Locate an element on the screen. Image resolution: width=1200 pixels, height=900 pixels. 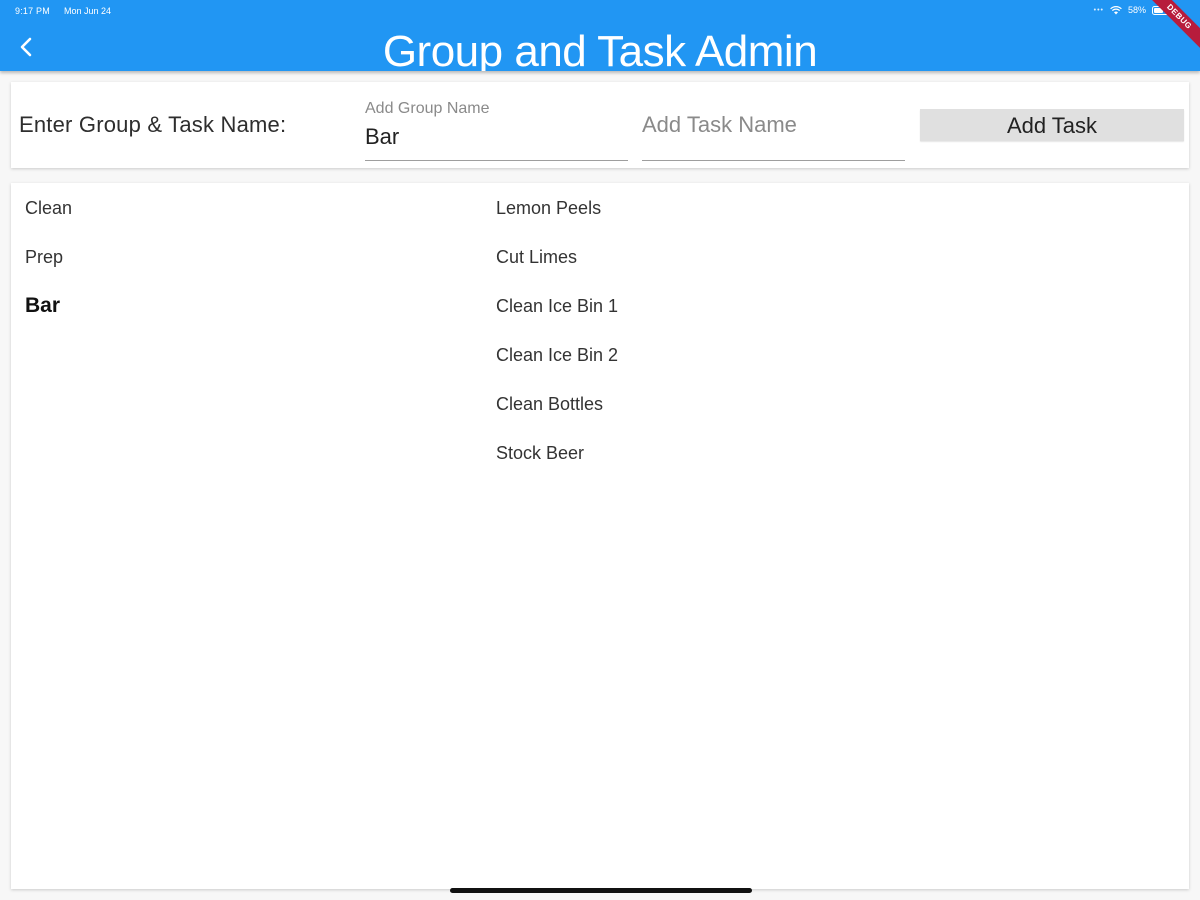
group-name-field: Add Group Name Bar is located at coordinates (496, 130).